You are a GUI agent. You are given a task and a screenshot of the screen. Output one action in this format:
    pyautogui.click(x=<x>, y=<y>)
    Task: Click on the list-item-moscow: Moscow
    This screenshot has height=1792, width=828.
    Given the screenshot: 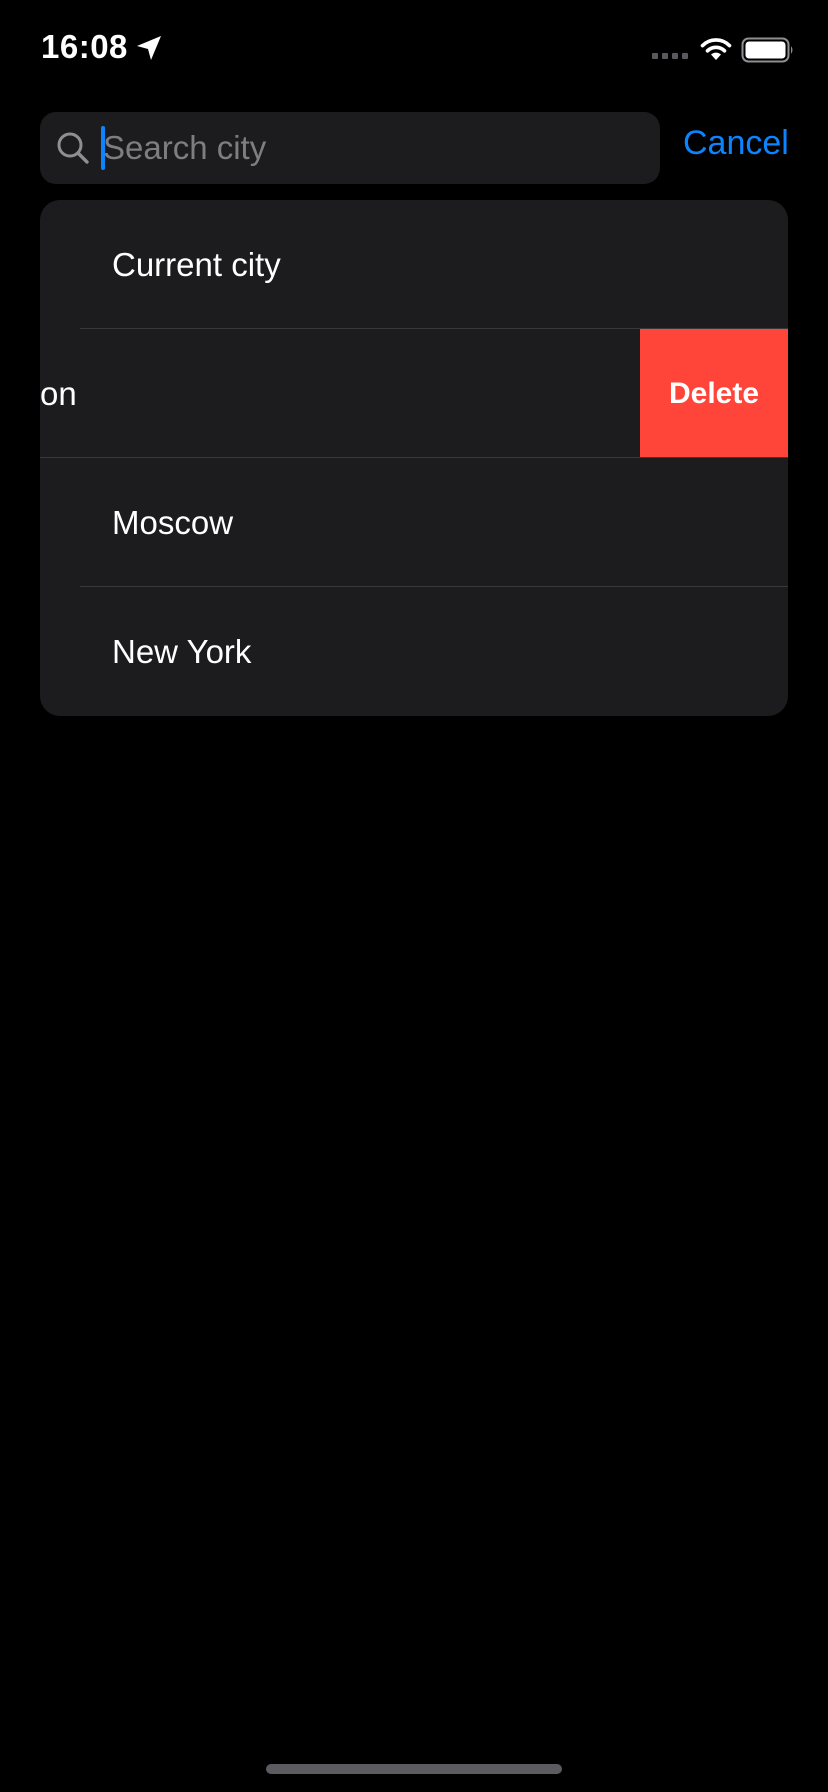 What is the action you would take?
    pyautogui.click(x=414, y=522)
    